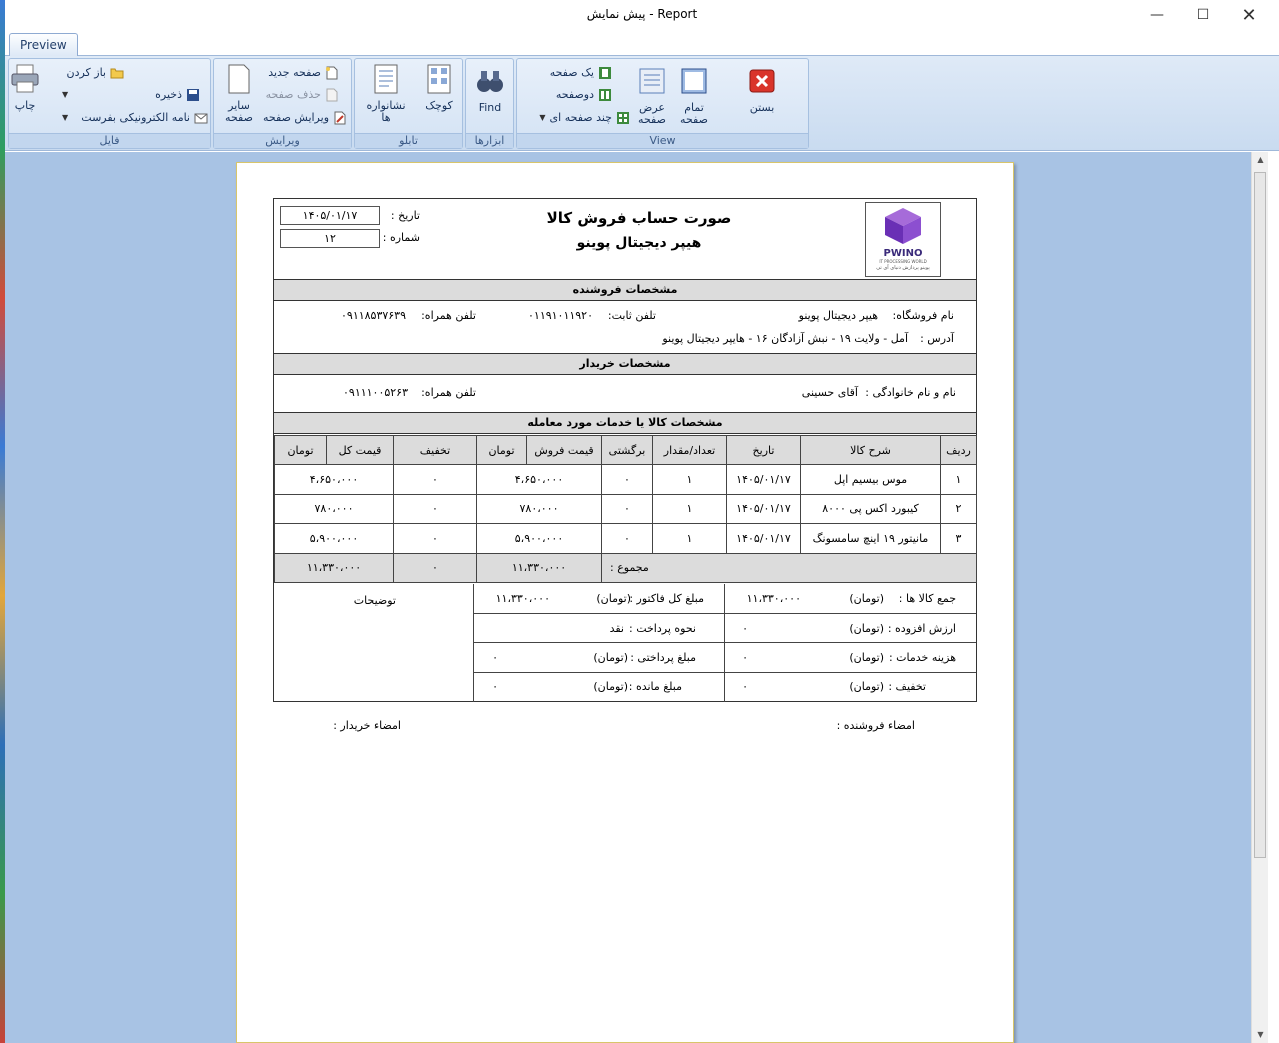 The width and height of the screenshot is (1279, 1043). What do you see at coordinates (332, 95) in the screenshot?
I see `delete-page-icon` at bounding box center [332, 95].